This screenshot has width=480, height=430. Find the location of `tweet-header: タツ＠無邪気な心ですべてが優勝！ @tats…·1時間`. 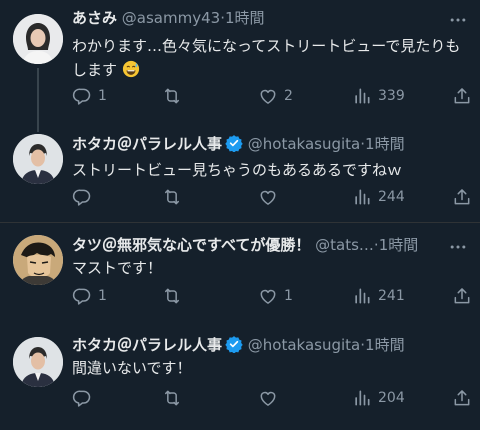

tweet-header: タツ＠無邪気な心ですべてが優勝！ @tats…·1時間 is located at coordinates (245, 245).